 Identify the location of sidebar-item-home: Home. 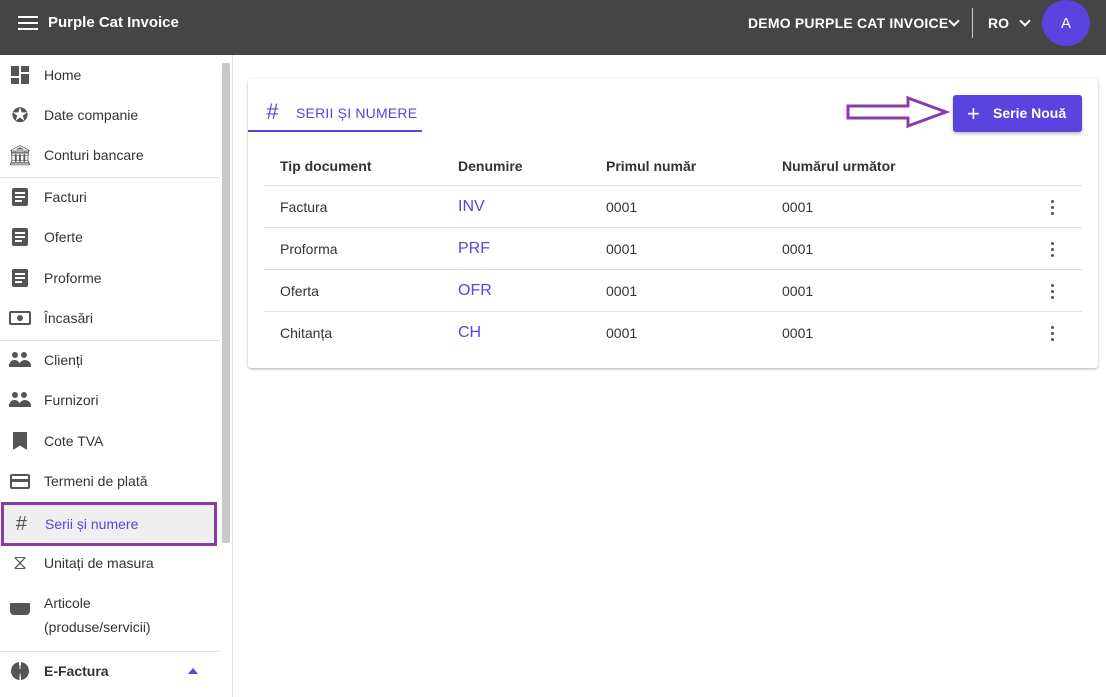
(110, 75).